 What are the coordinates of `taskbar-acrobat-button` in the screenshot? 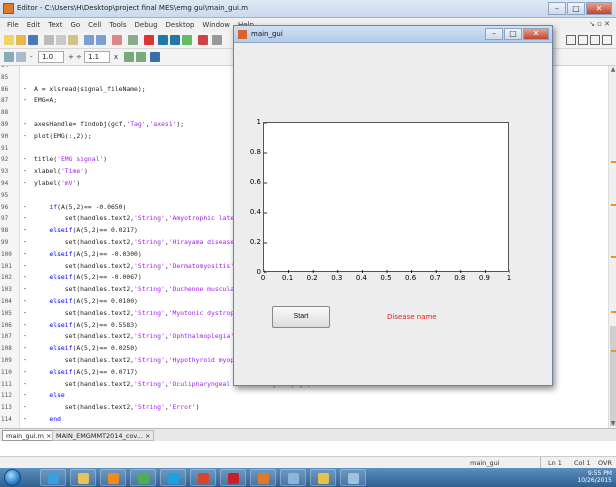 It's located at (233, 477).